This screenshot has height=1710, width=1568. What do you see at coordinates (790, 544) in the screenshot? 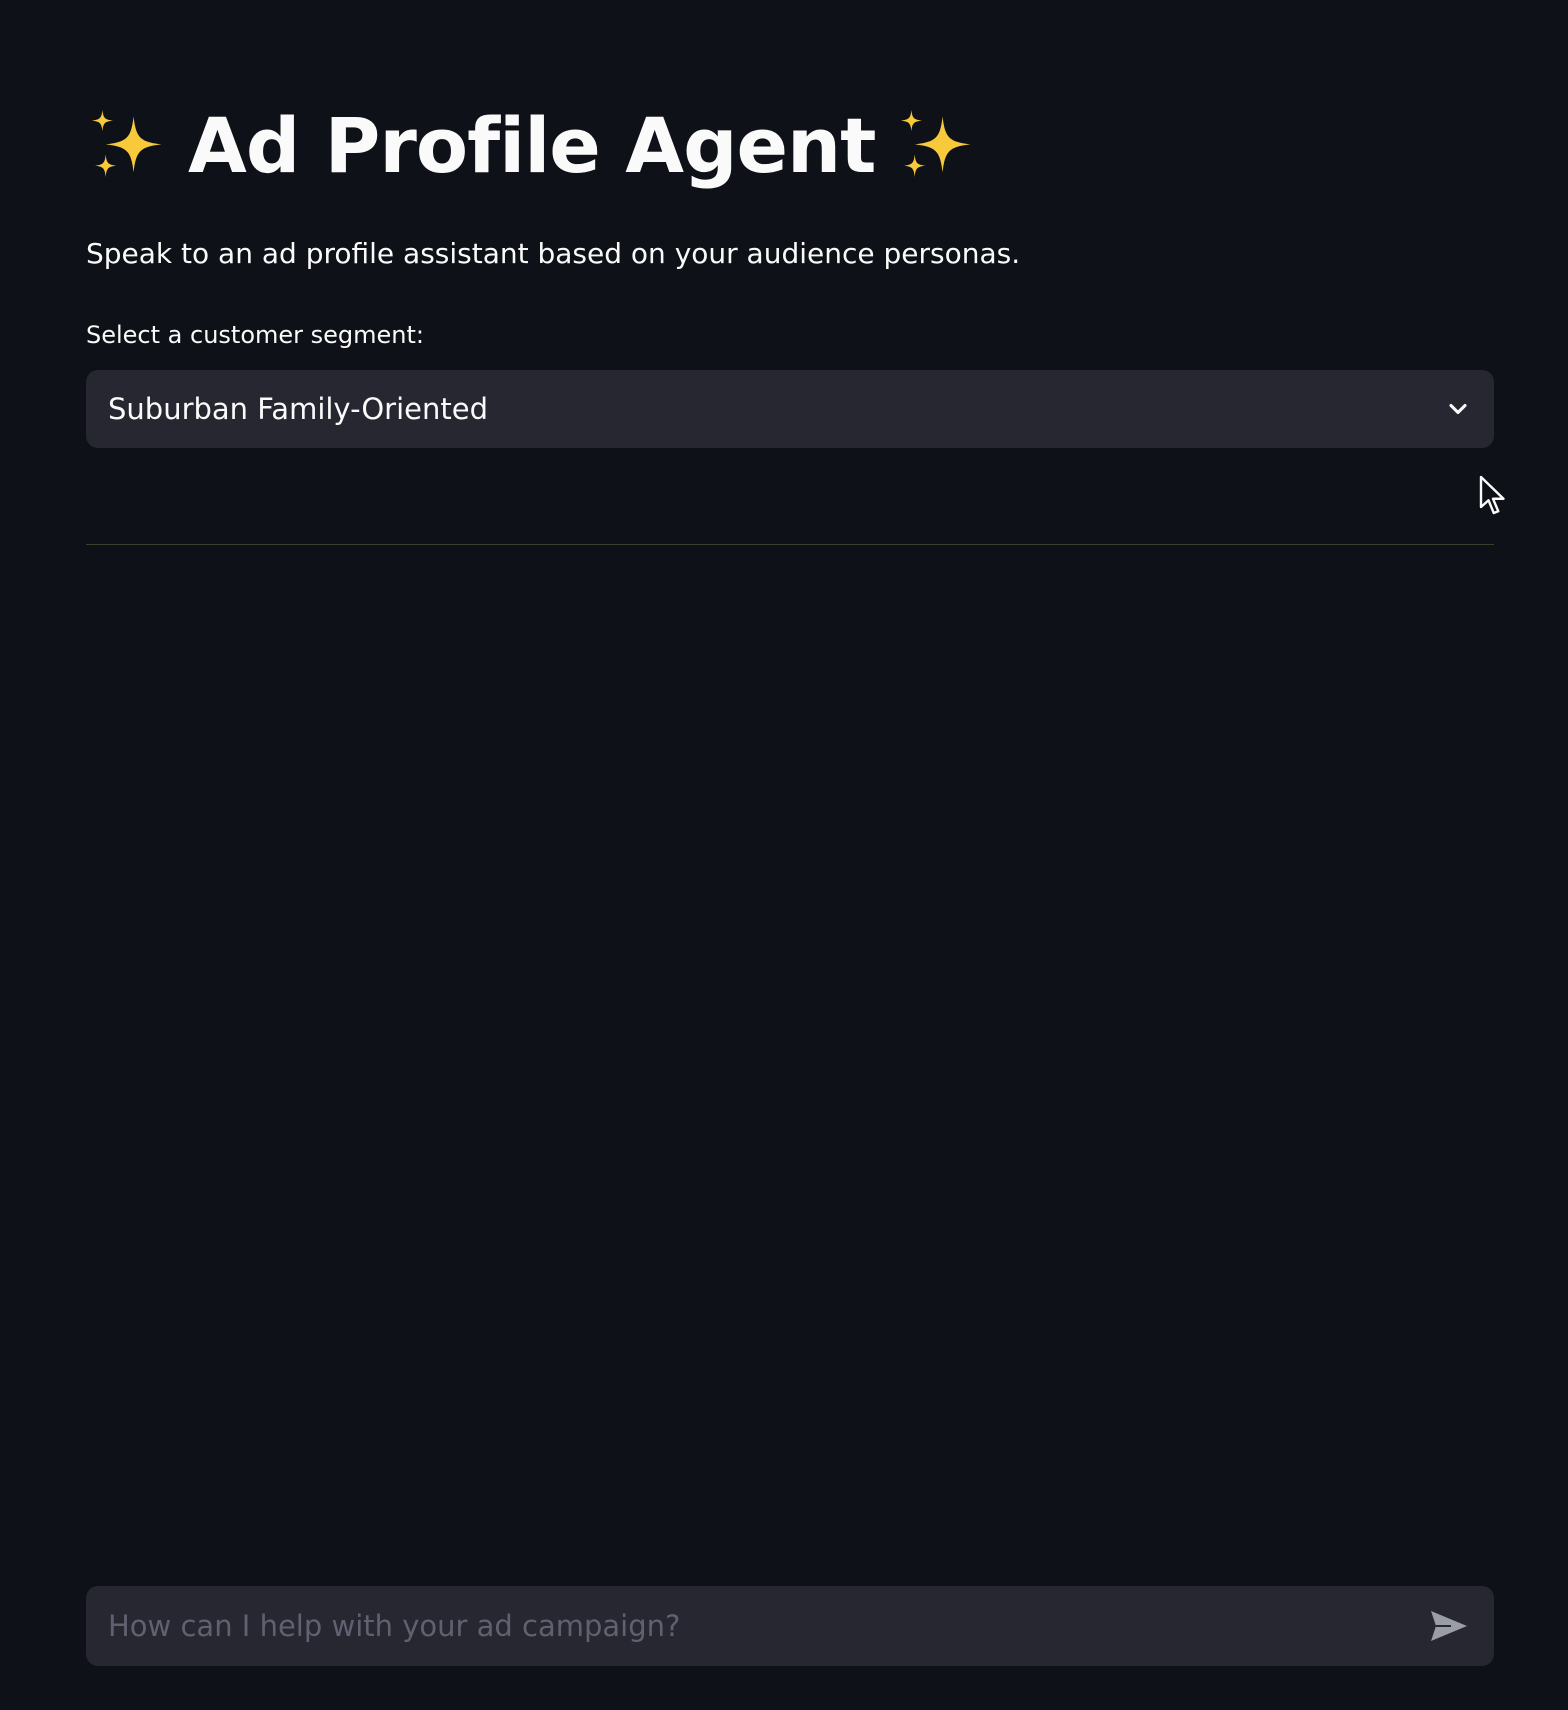
I see `section-divider` at bounding box center [790, 544].